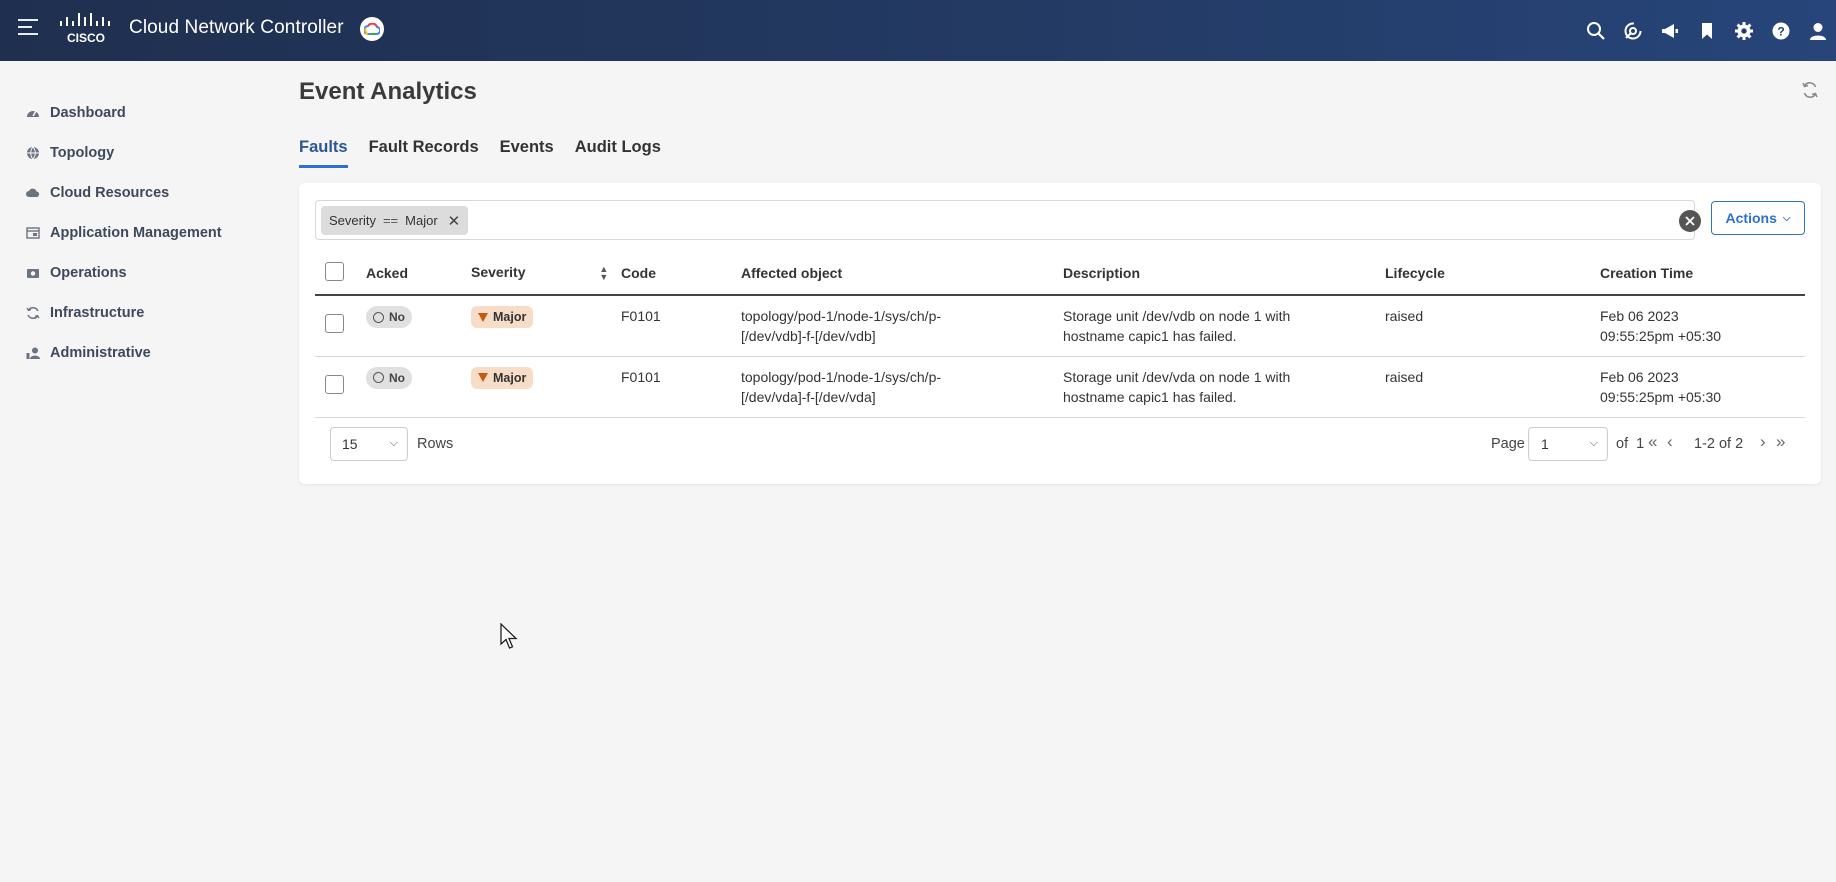  What do you see at coordinates (424, 153) in the screenshot?
I see `tab-fault-records: Fault Records` at bounding box center [424, 153].